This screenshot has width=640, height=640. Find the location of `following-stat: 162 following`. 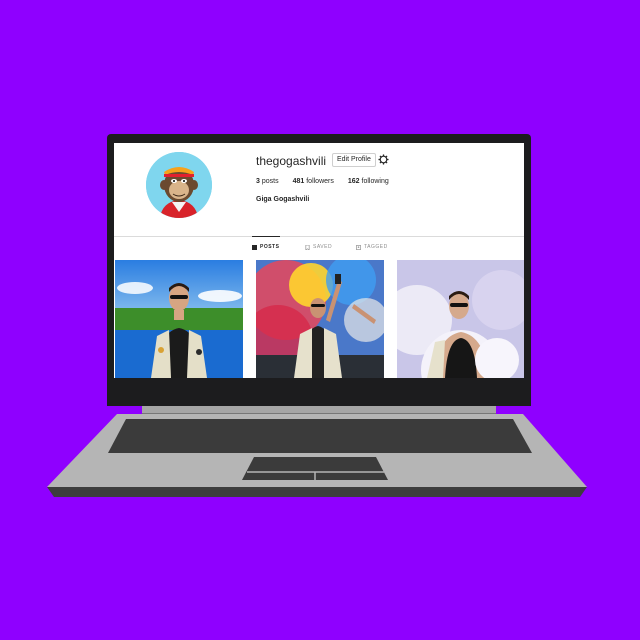

following-stat: 162 following is located at coordinates (368, 181).